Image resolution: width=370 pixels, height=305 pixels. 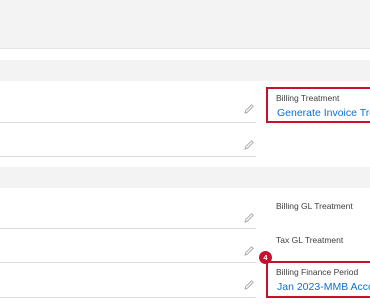 What do you see at coordinates (308, 98) in the screenshot?
I see `billing-treatment-label: Billing Treatment` at bounding box center [308, 98].